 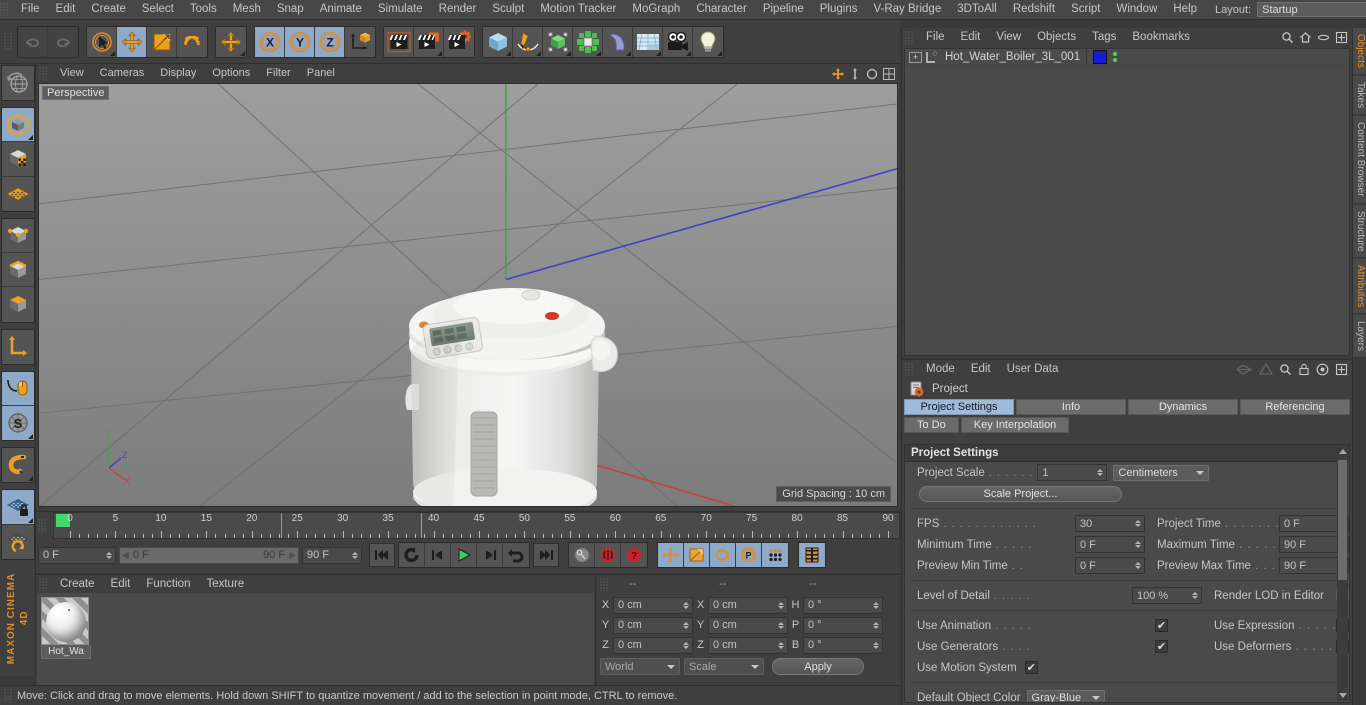 What do you see at coordinates (708, 41) in the screenshot?
I see `add-light-button` at bounding box center [708, 41].